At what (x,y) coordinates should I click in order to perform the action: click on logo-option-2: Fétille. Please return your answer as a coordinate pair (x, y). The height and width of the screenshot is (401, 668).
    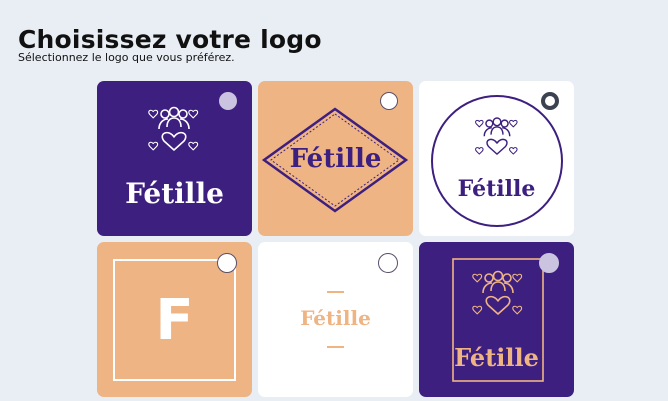
    Looking at the image, I should click on (335, 158).